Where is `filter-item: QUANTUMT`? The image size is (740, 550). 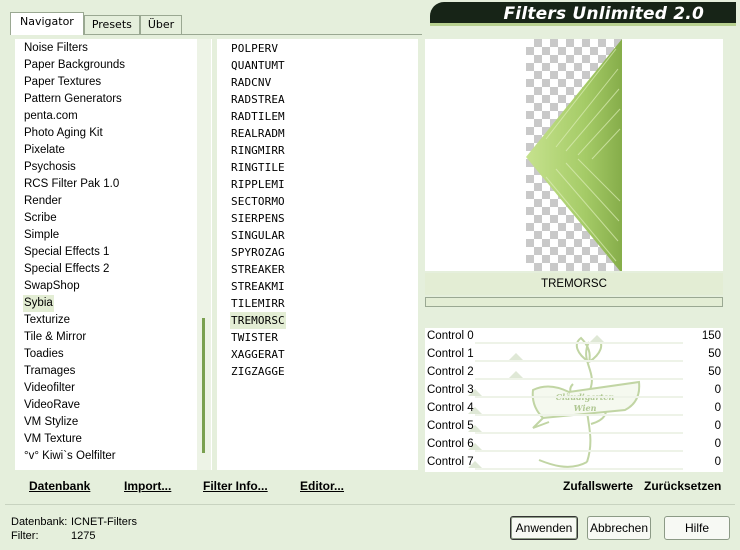 filter-item: QUANTUMT is located at coordinates (258, 65).